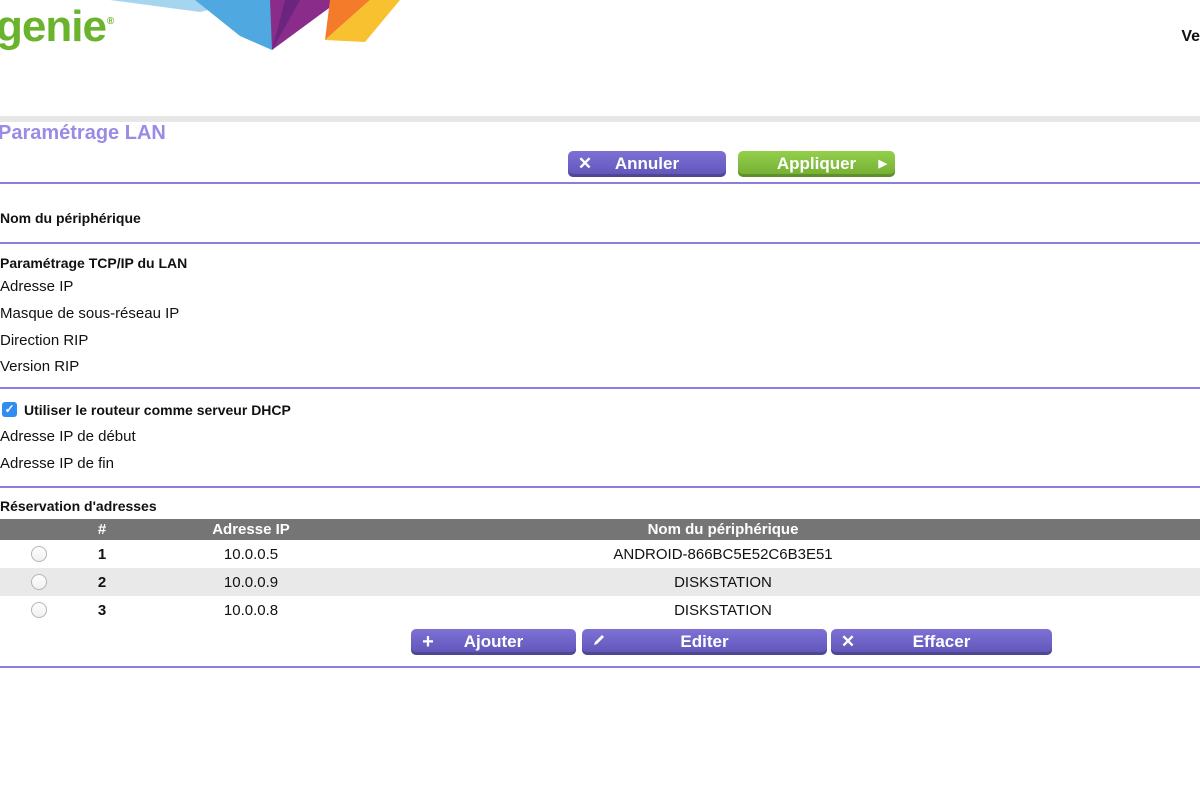 This screenshot has height=806, width=1200. I want to click on subnet-mask-label: Masque de sous-réseau IP, so click(90, 313).